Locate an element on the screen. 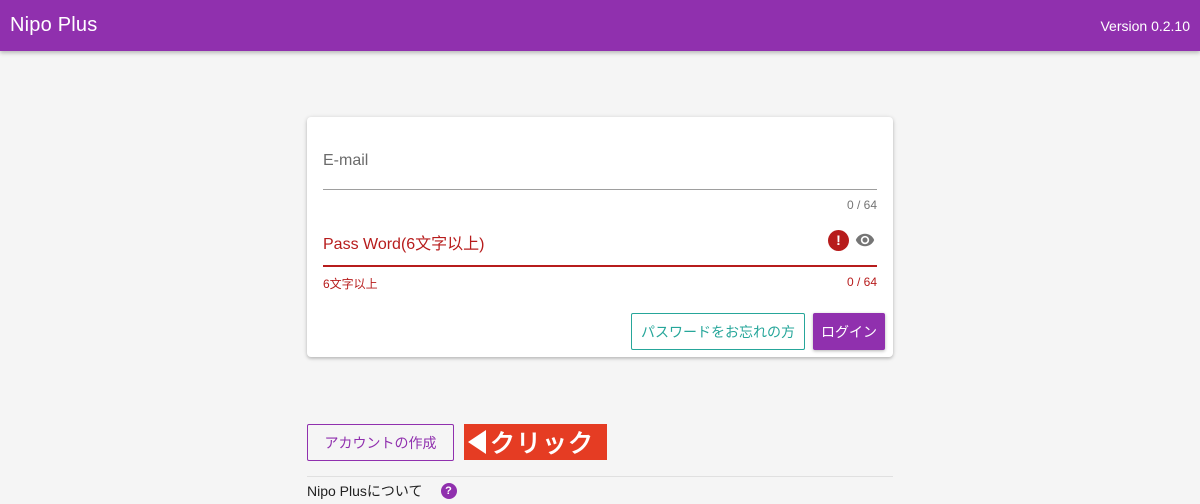  forgot-password-button: パスワードをお忘れの方 is located at coordinates (718, 331).